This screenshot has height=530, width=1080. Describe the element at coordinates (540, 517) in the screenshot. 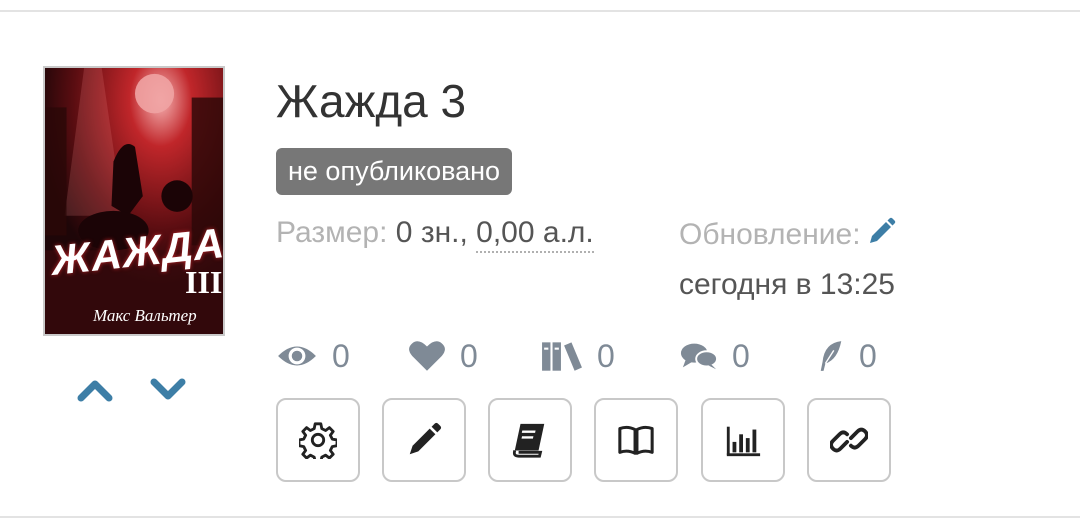

I see `bottom-divider` at that location.